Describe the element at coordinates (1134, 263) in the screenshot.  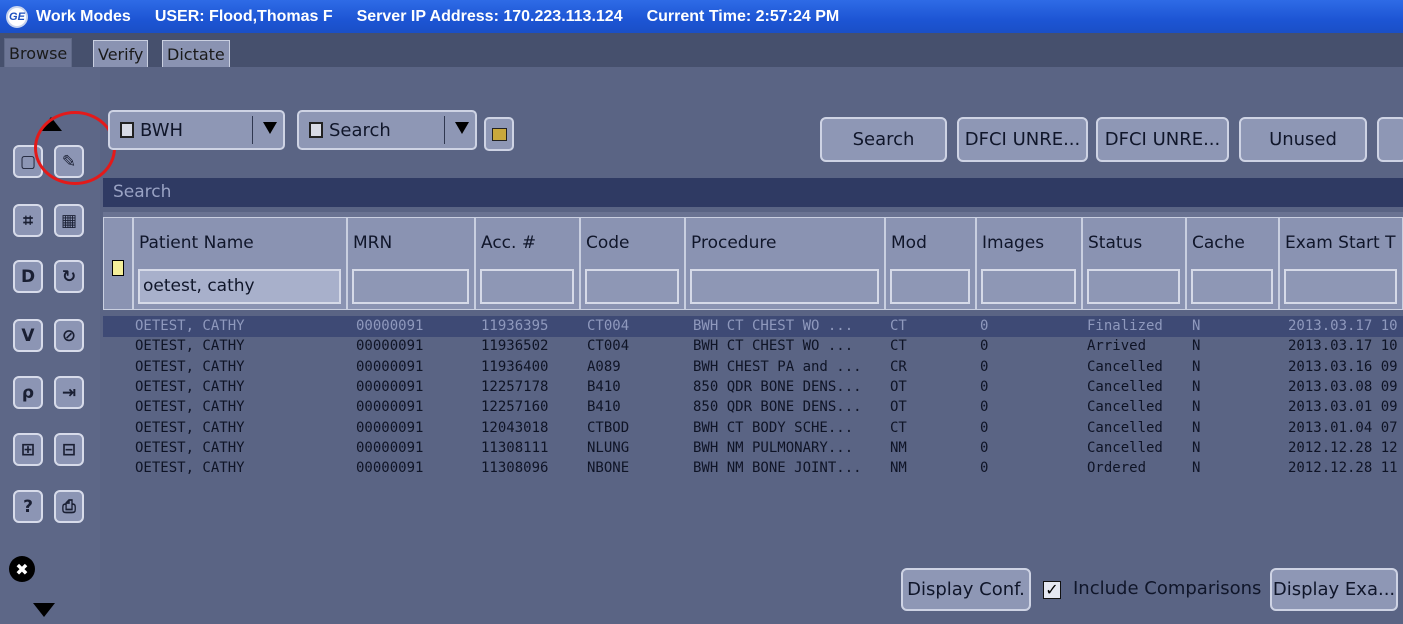
I see `column-header-7: Status` at that location.